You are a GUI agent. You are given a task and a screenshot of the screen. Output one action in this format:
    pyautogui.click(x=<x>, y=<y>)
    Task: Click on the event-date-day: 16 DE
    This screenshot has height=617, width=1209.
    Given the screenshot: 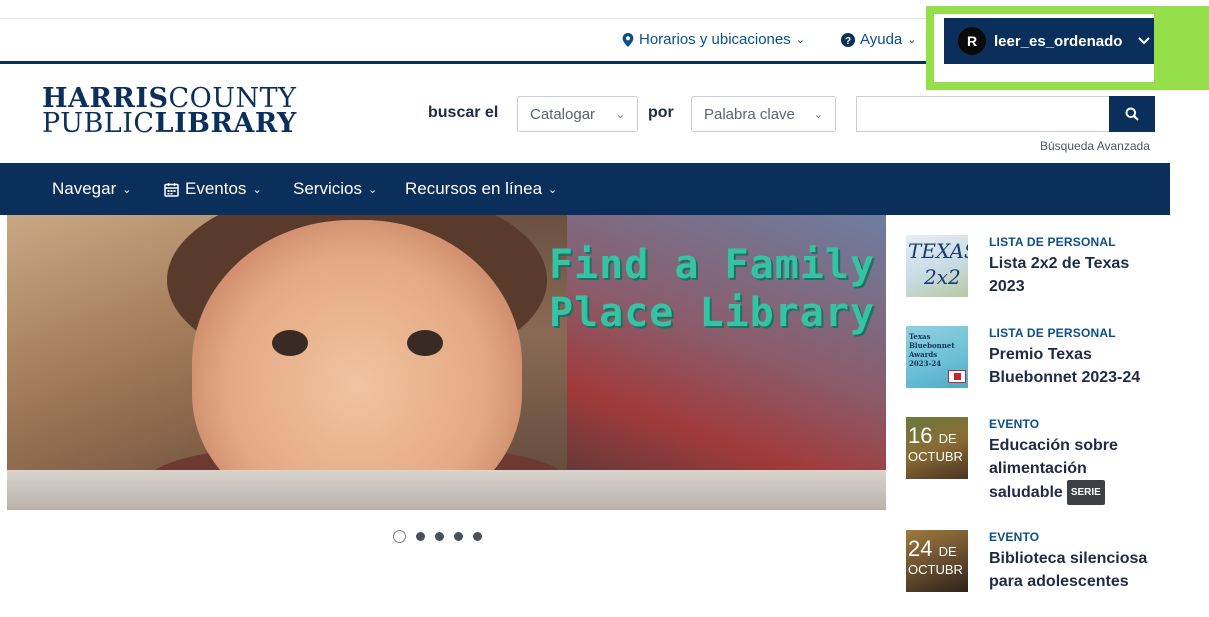 What is the action you would take?
    pyautogui.click(x=932, y=435)
    